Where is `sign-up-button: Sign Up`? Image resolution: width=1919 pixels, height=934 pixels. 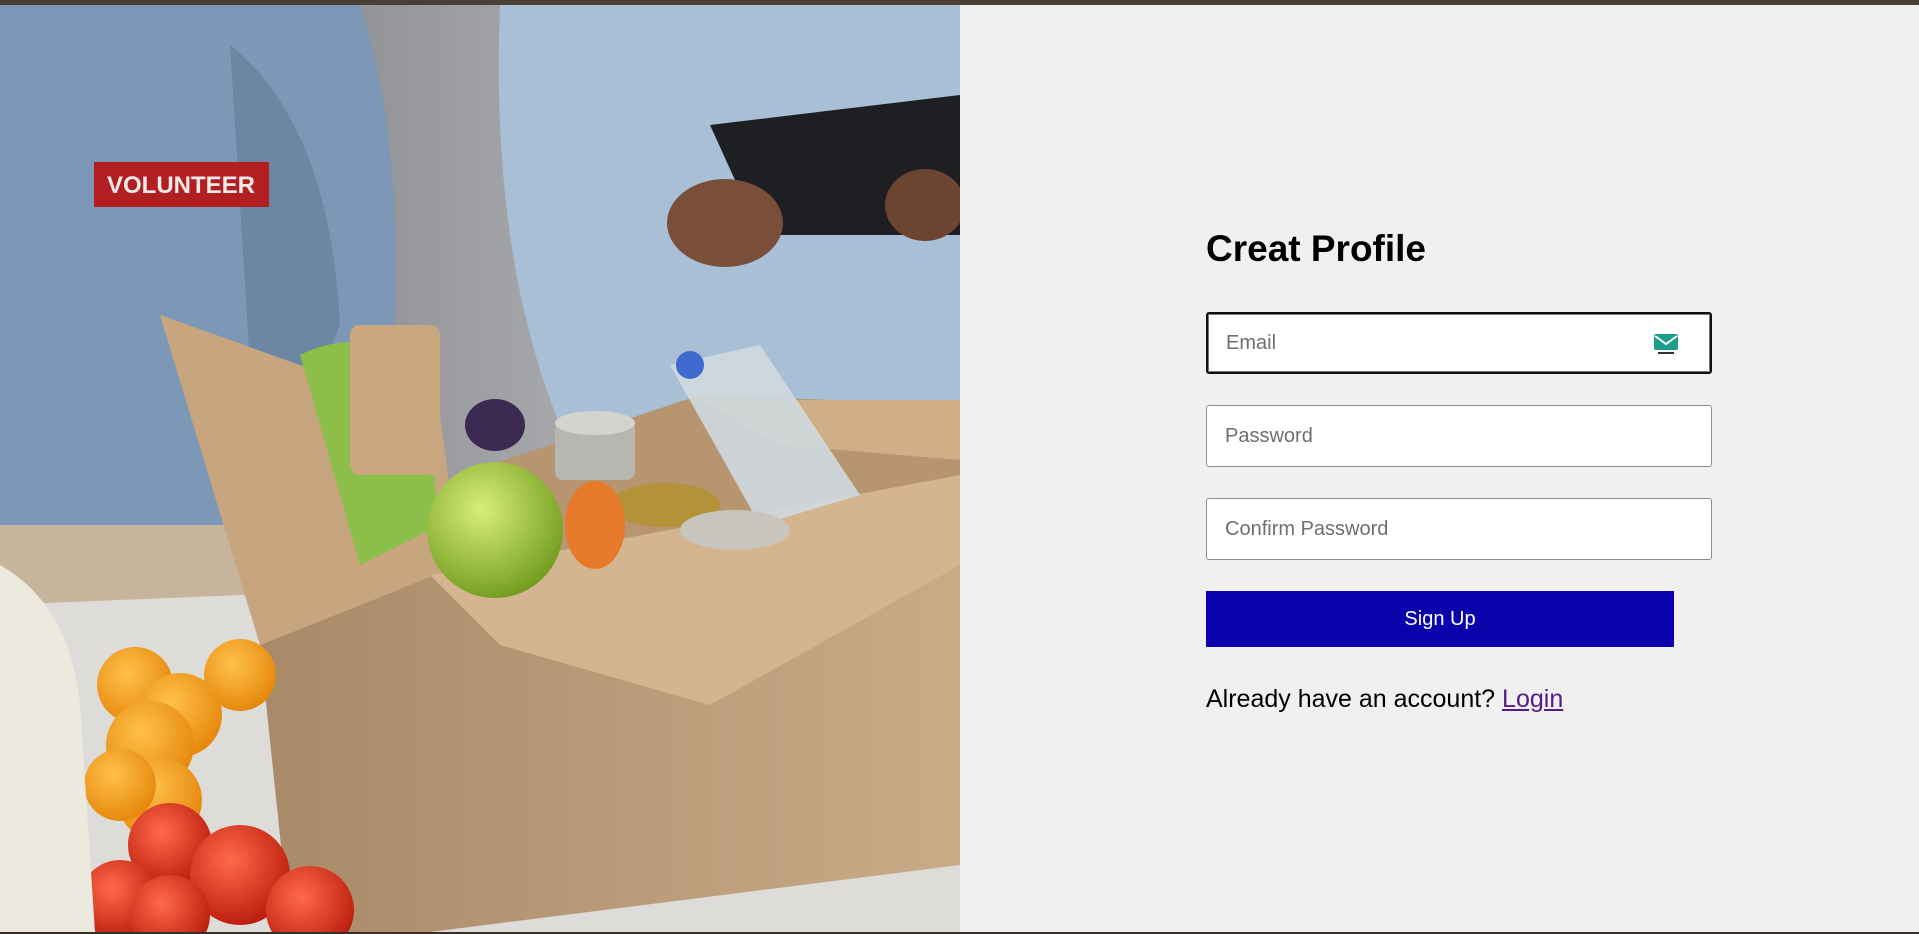 sign-up-button: Sign Up is located at coordinates (1440, 619).